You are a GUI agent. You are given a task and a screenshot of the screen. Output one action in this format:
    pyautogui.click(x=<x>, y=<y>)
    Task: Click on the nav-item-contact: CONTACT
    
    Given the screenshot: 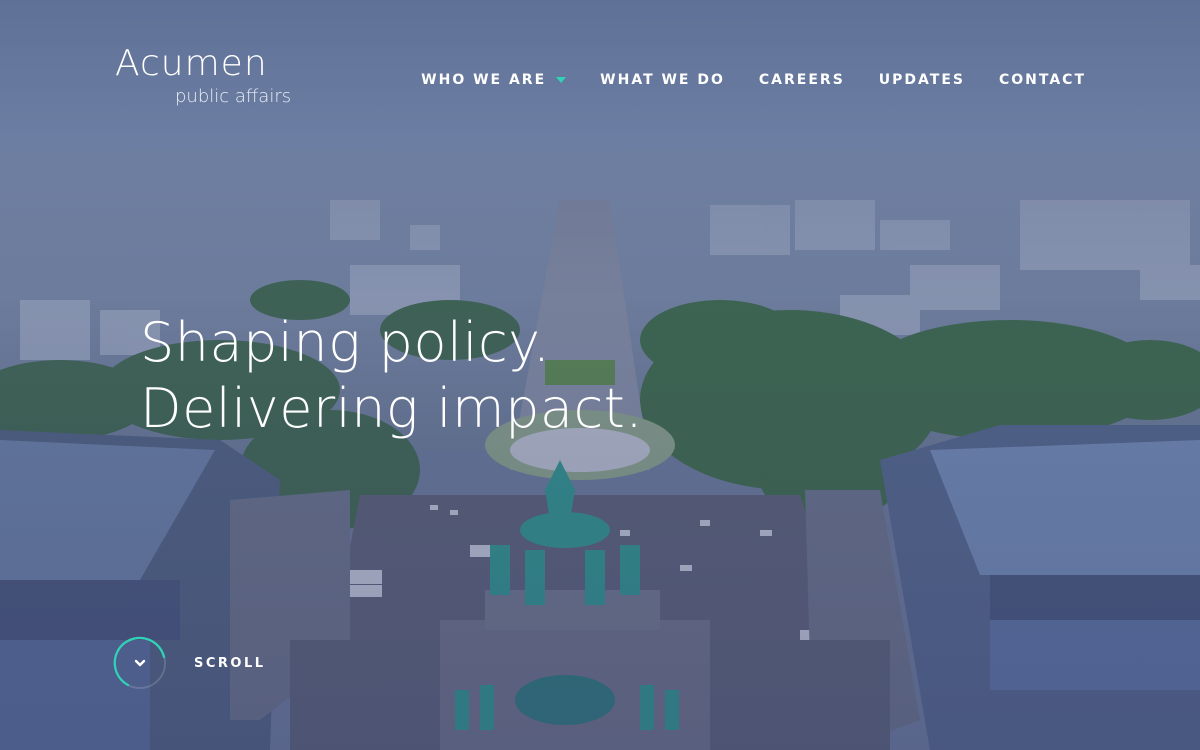 What is the action you would take?
    pyautogui.click(x=1042, y=80)
    